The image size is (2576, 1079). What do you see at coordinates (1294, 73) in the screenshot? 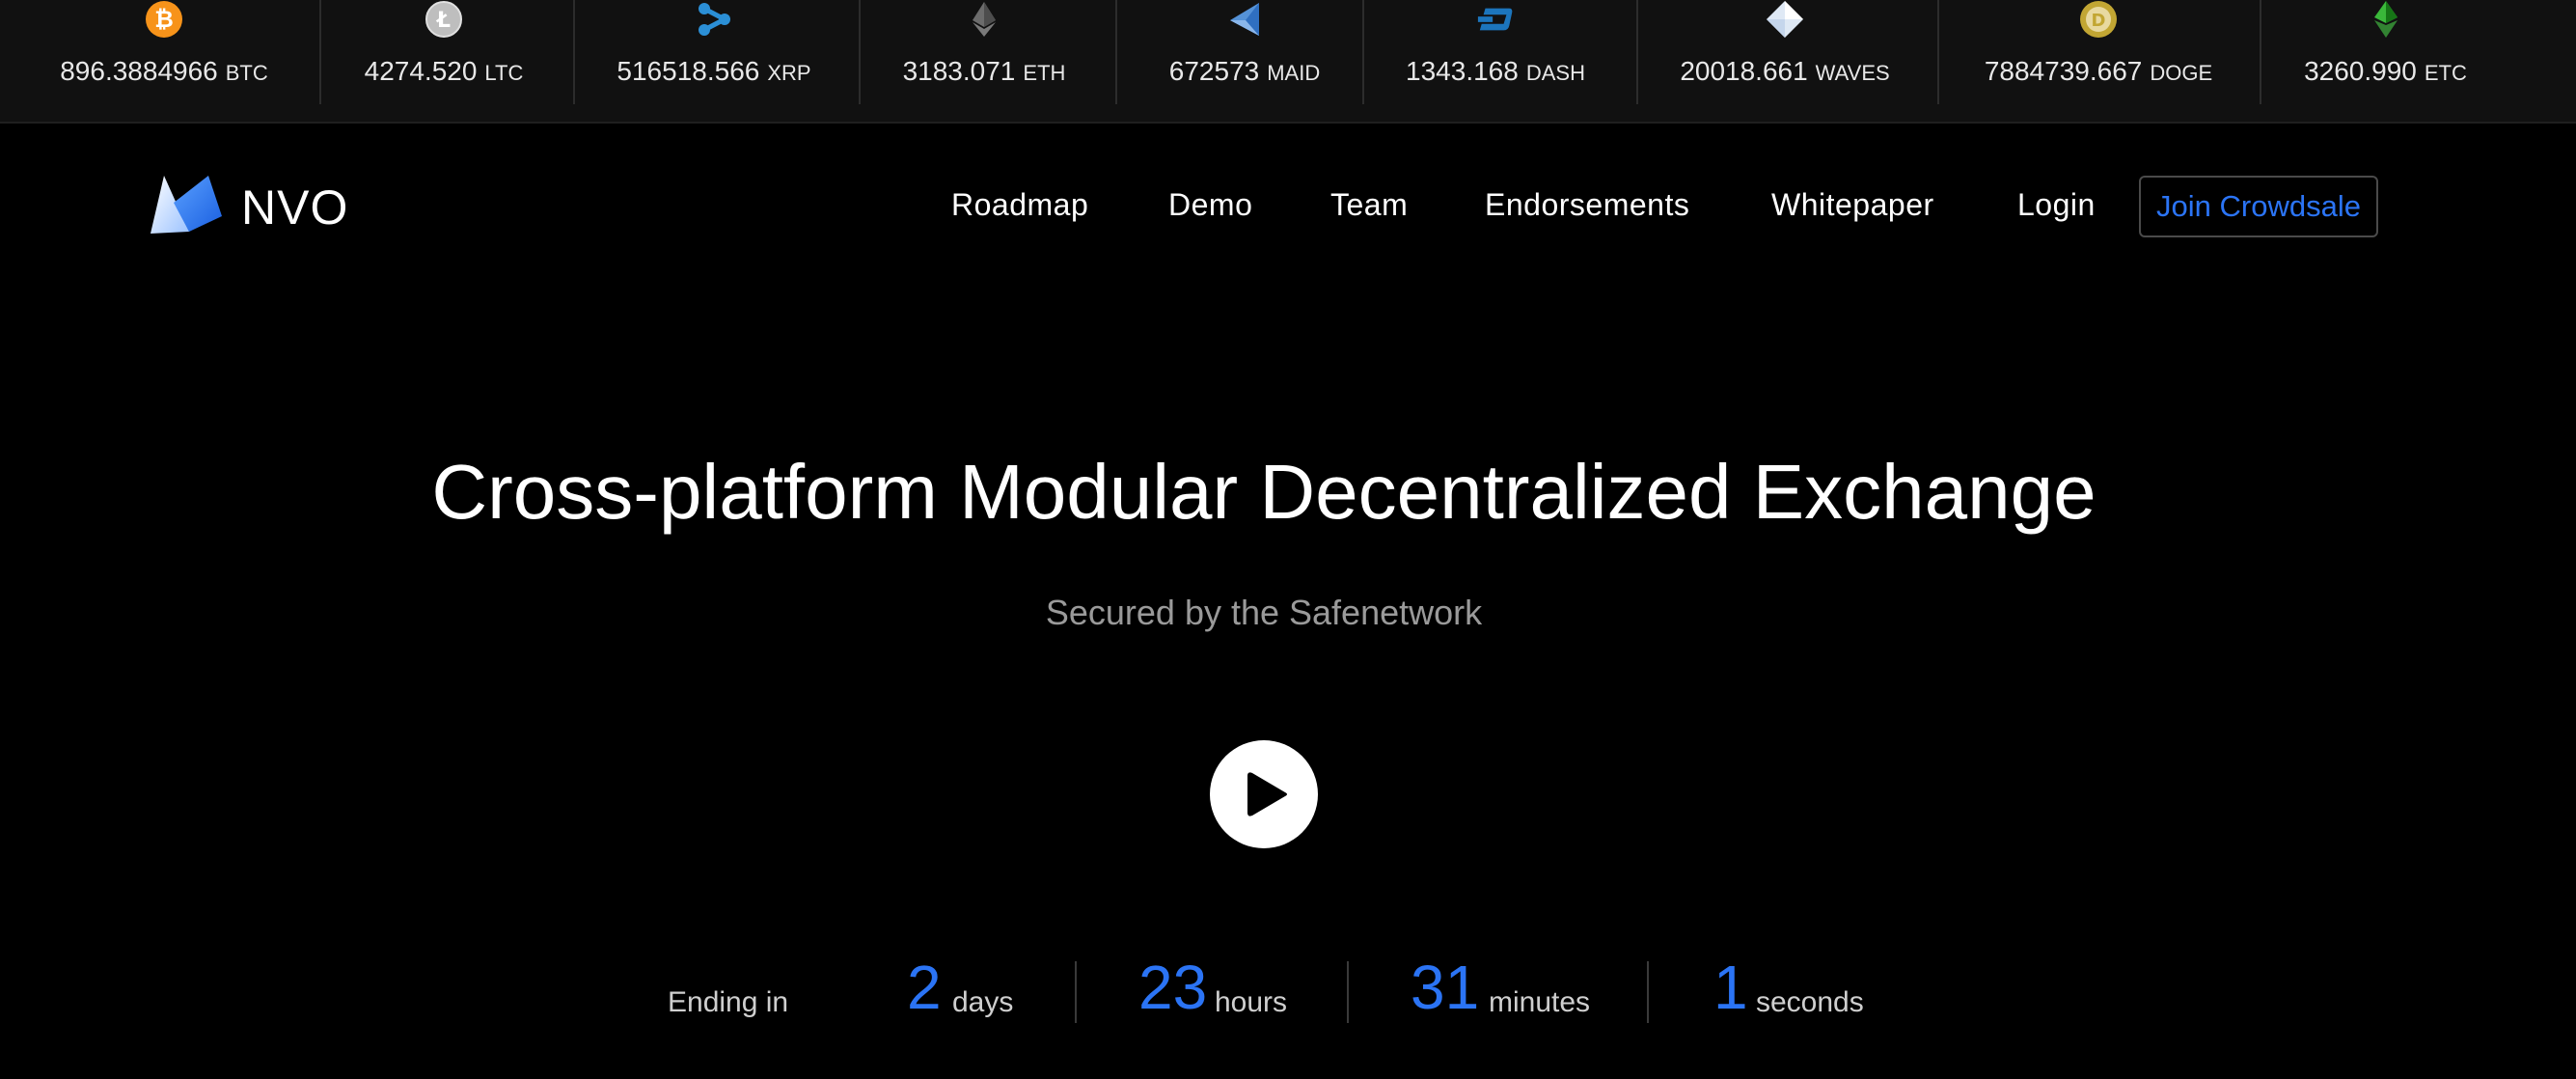
I see `ticker-symbol: MAID` at bounding box center [1294, 73].